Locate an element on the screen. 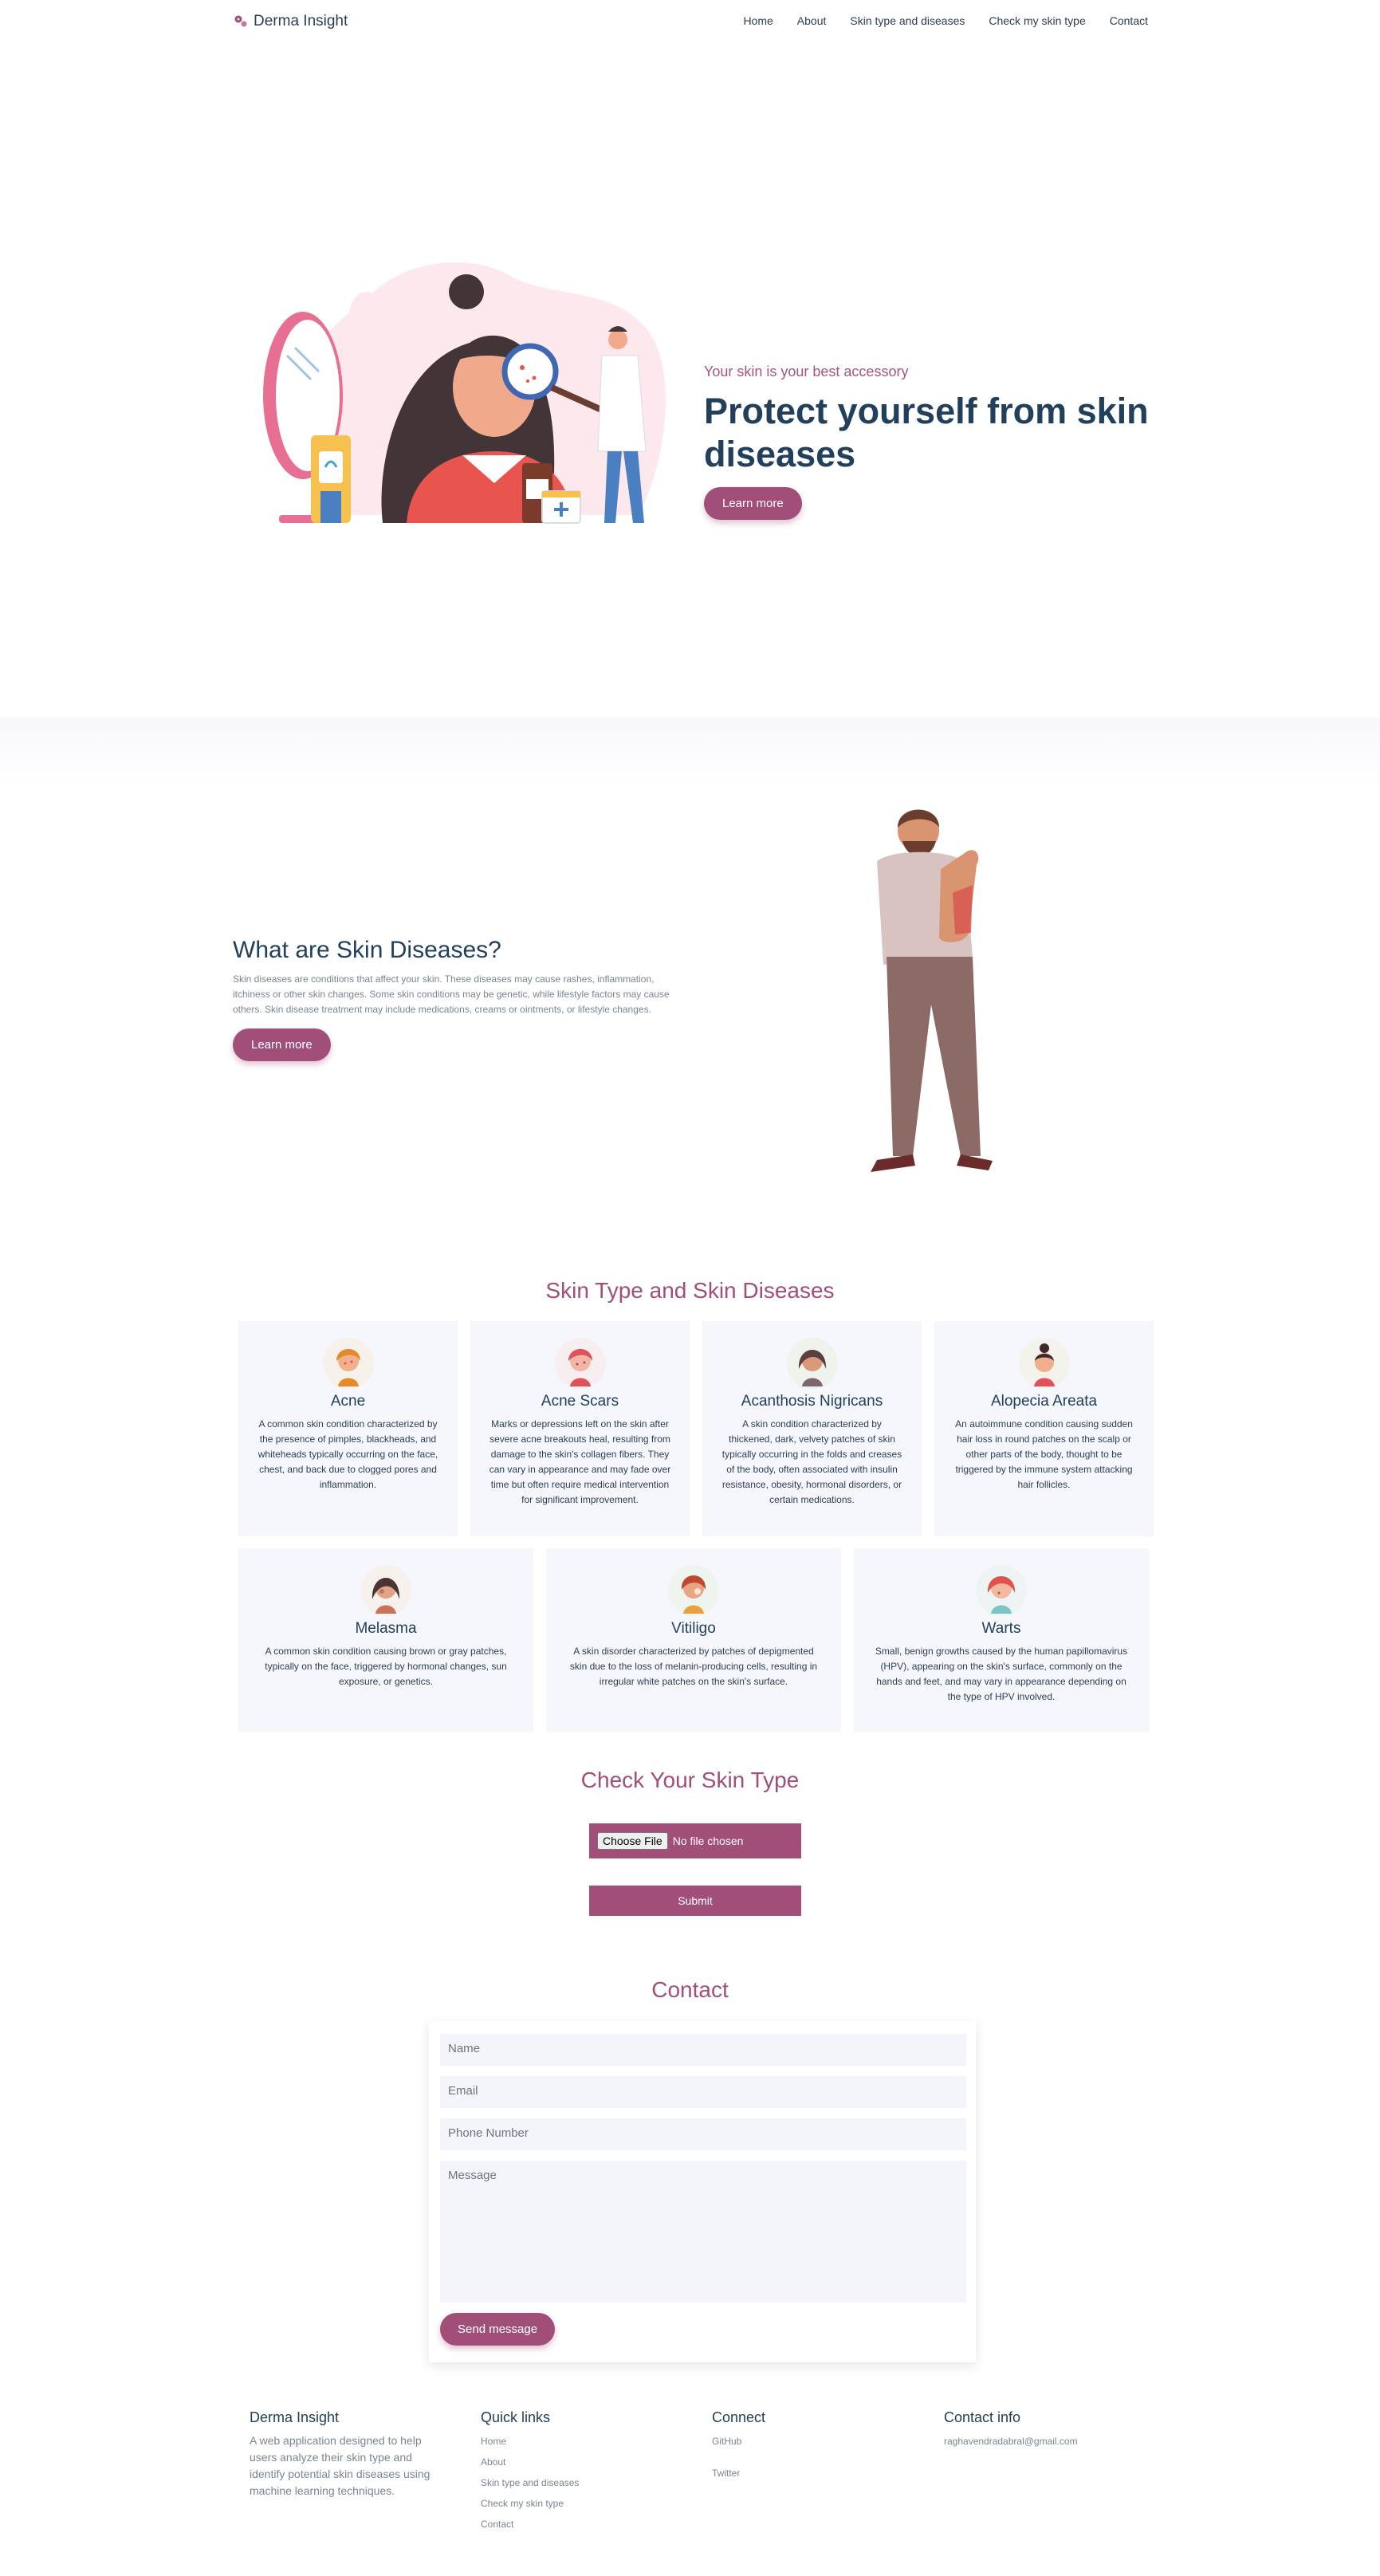 Image resolution: width=1380 pixels, height=2576 pixels. virus-logo-icon is located at coordinates (241, 22).